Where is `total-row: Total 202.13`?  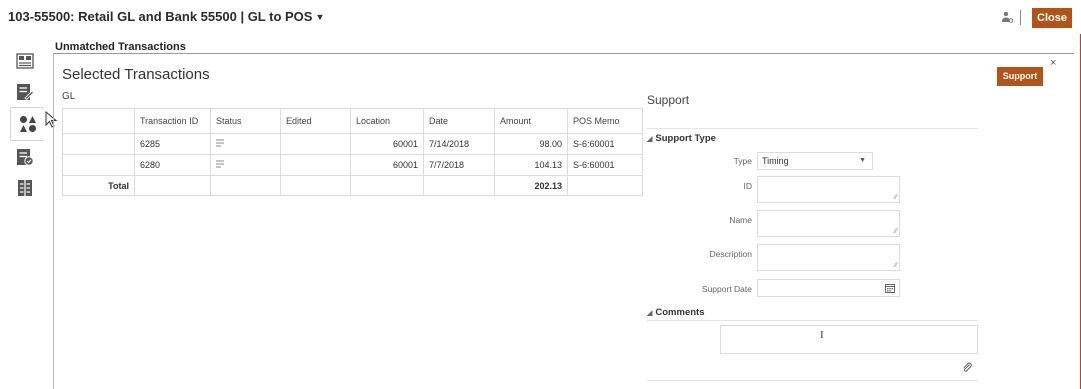
total-row: Total 202.13 is located at coordinates (352, 185).